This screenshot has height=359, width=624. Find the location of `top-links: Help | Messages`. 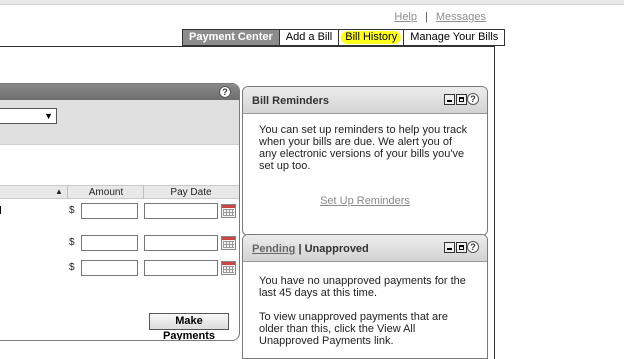

top-links: Help | Messages is located at coordinates (440, 17).